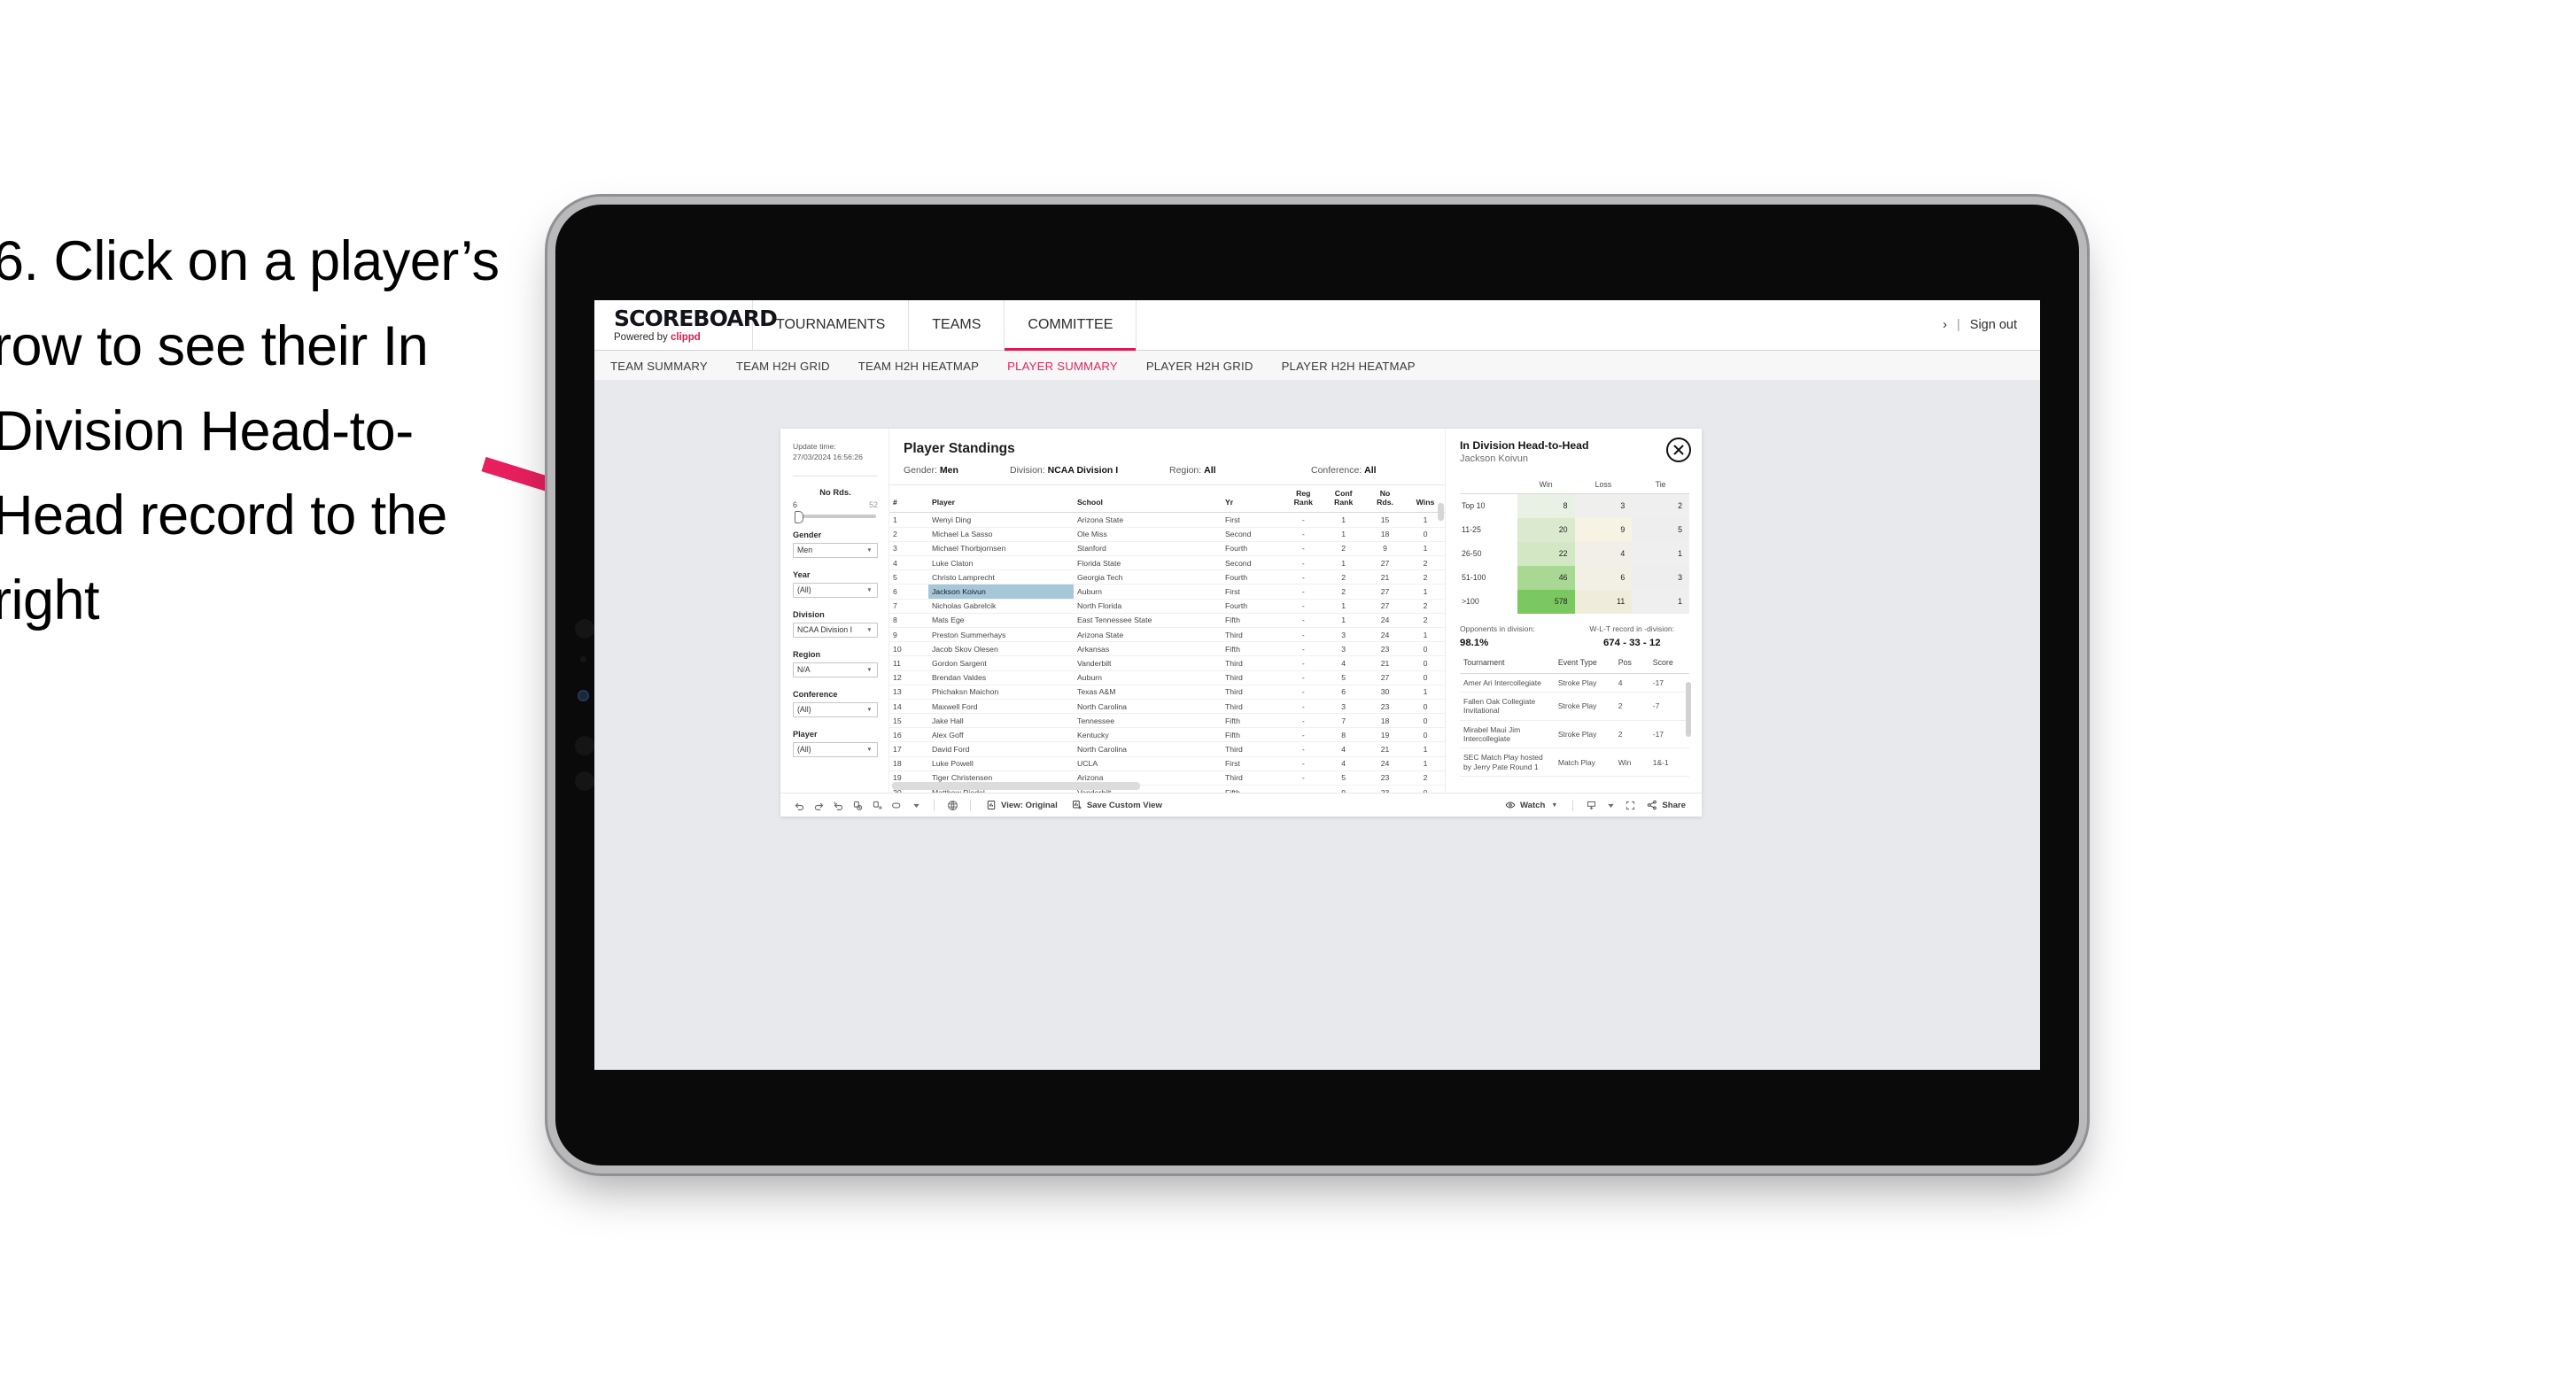  I want to click on tab-team-summary: TEAM SUMMARY, so click(659, 367).